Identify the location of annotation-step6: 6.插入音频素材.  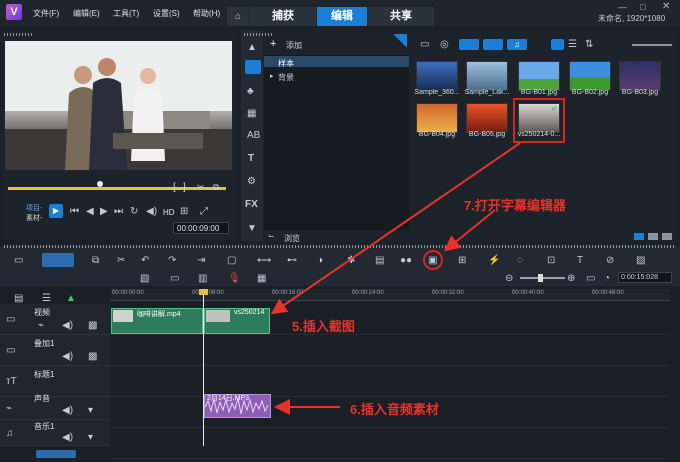
(394, 409).